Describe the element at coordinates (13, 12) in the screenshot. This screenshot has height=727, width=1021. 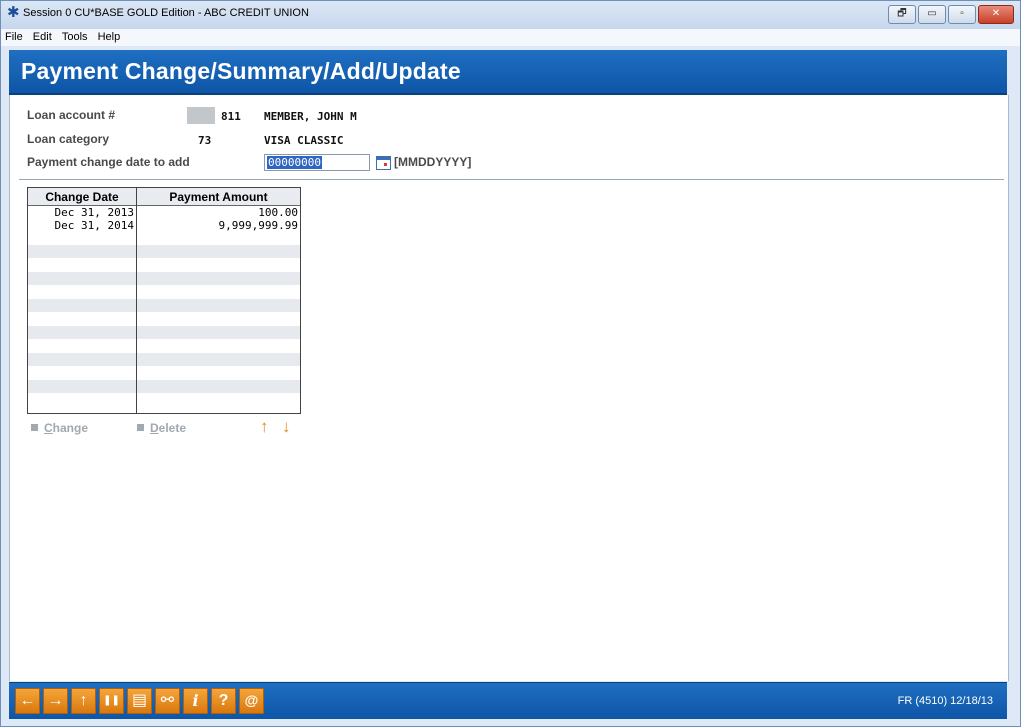
I see `app-logo-icon: ✱` at that location.